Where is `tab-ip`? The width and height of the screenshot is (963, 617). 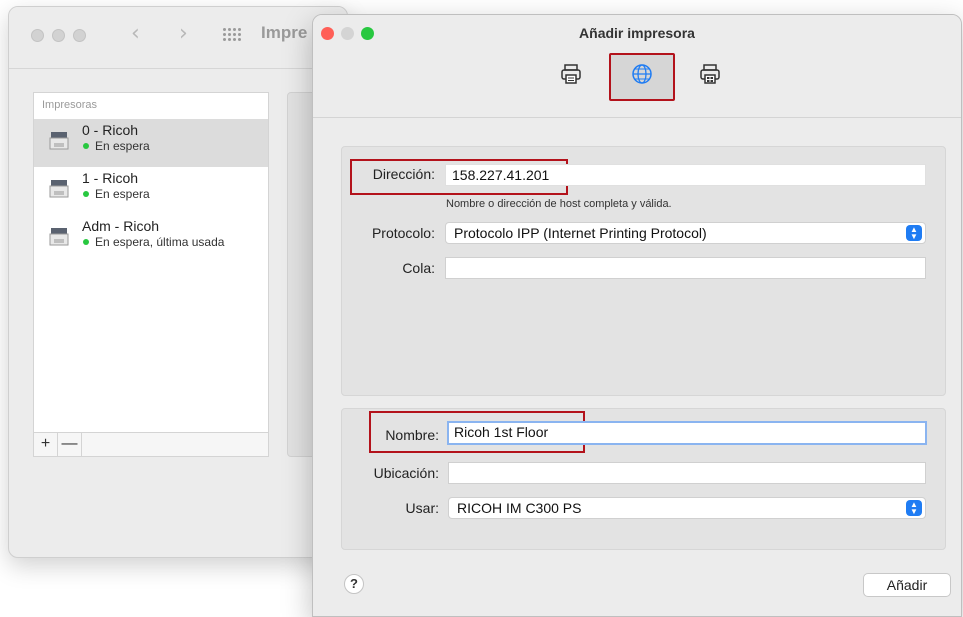 tab-ip is located at coordinates (642, 74).